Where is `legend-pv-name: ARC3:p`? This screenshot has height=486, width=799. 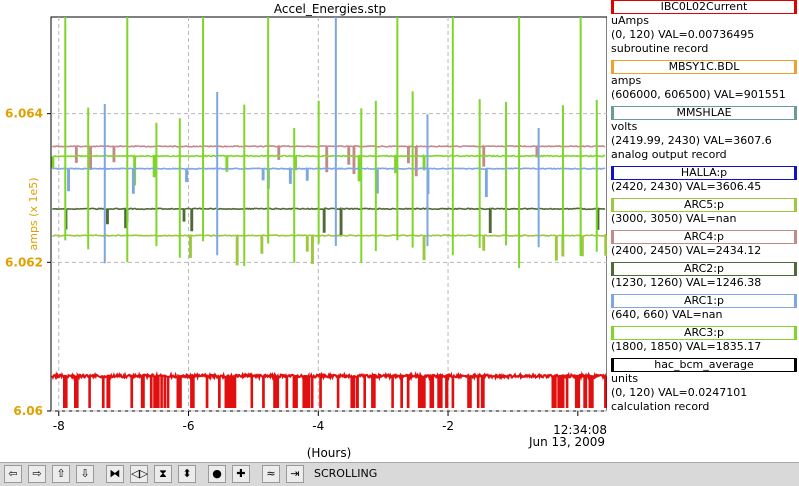
legend-pv-name: ARC3:p is located at coordinates (704, 333).